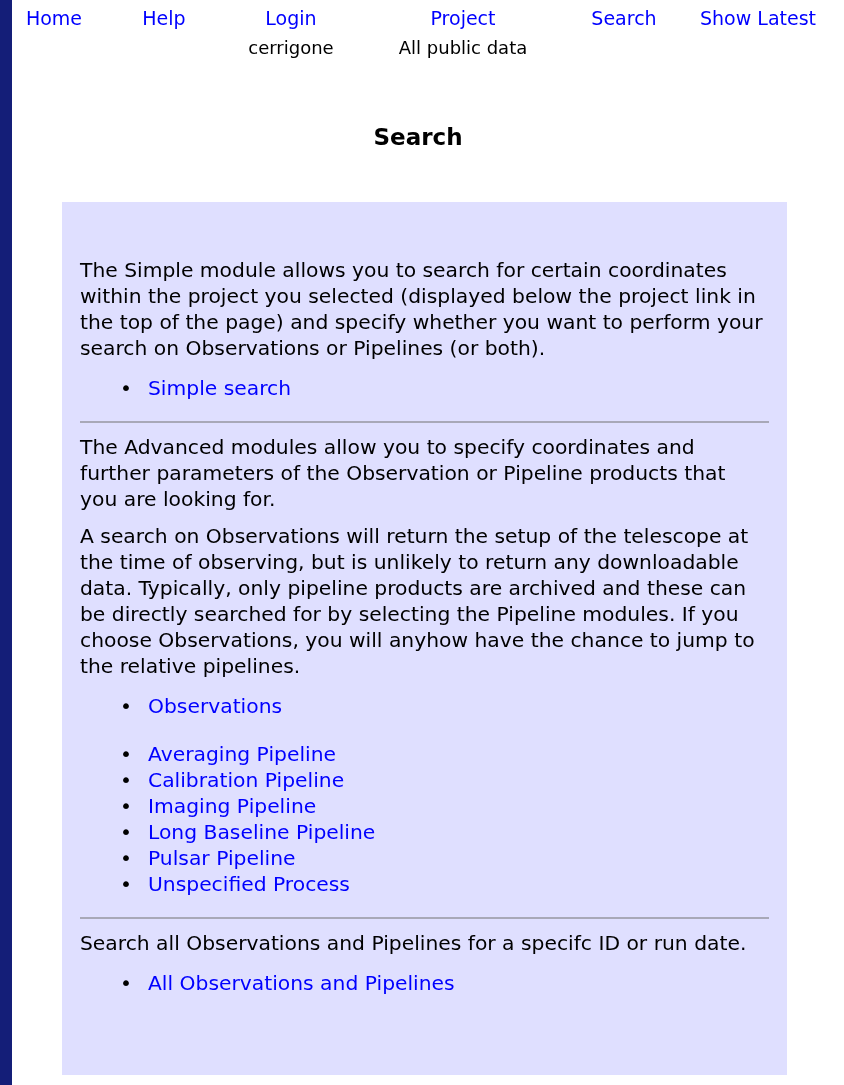  Describe the element at coordinates (249, 884) in the screenshot. I see `module-link: Unspecified Process` at that location.